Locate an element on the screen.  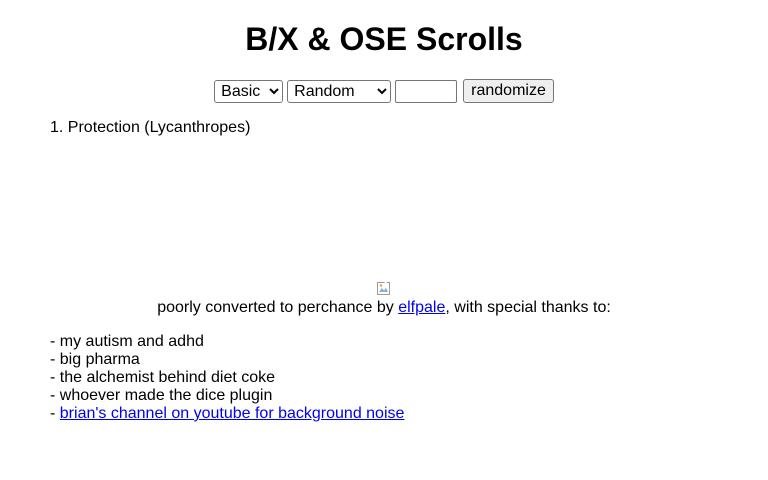
page-title: B/X & OSE Scrolls is located at coordinates (384, 39).